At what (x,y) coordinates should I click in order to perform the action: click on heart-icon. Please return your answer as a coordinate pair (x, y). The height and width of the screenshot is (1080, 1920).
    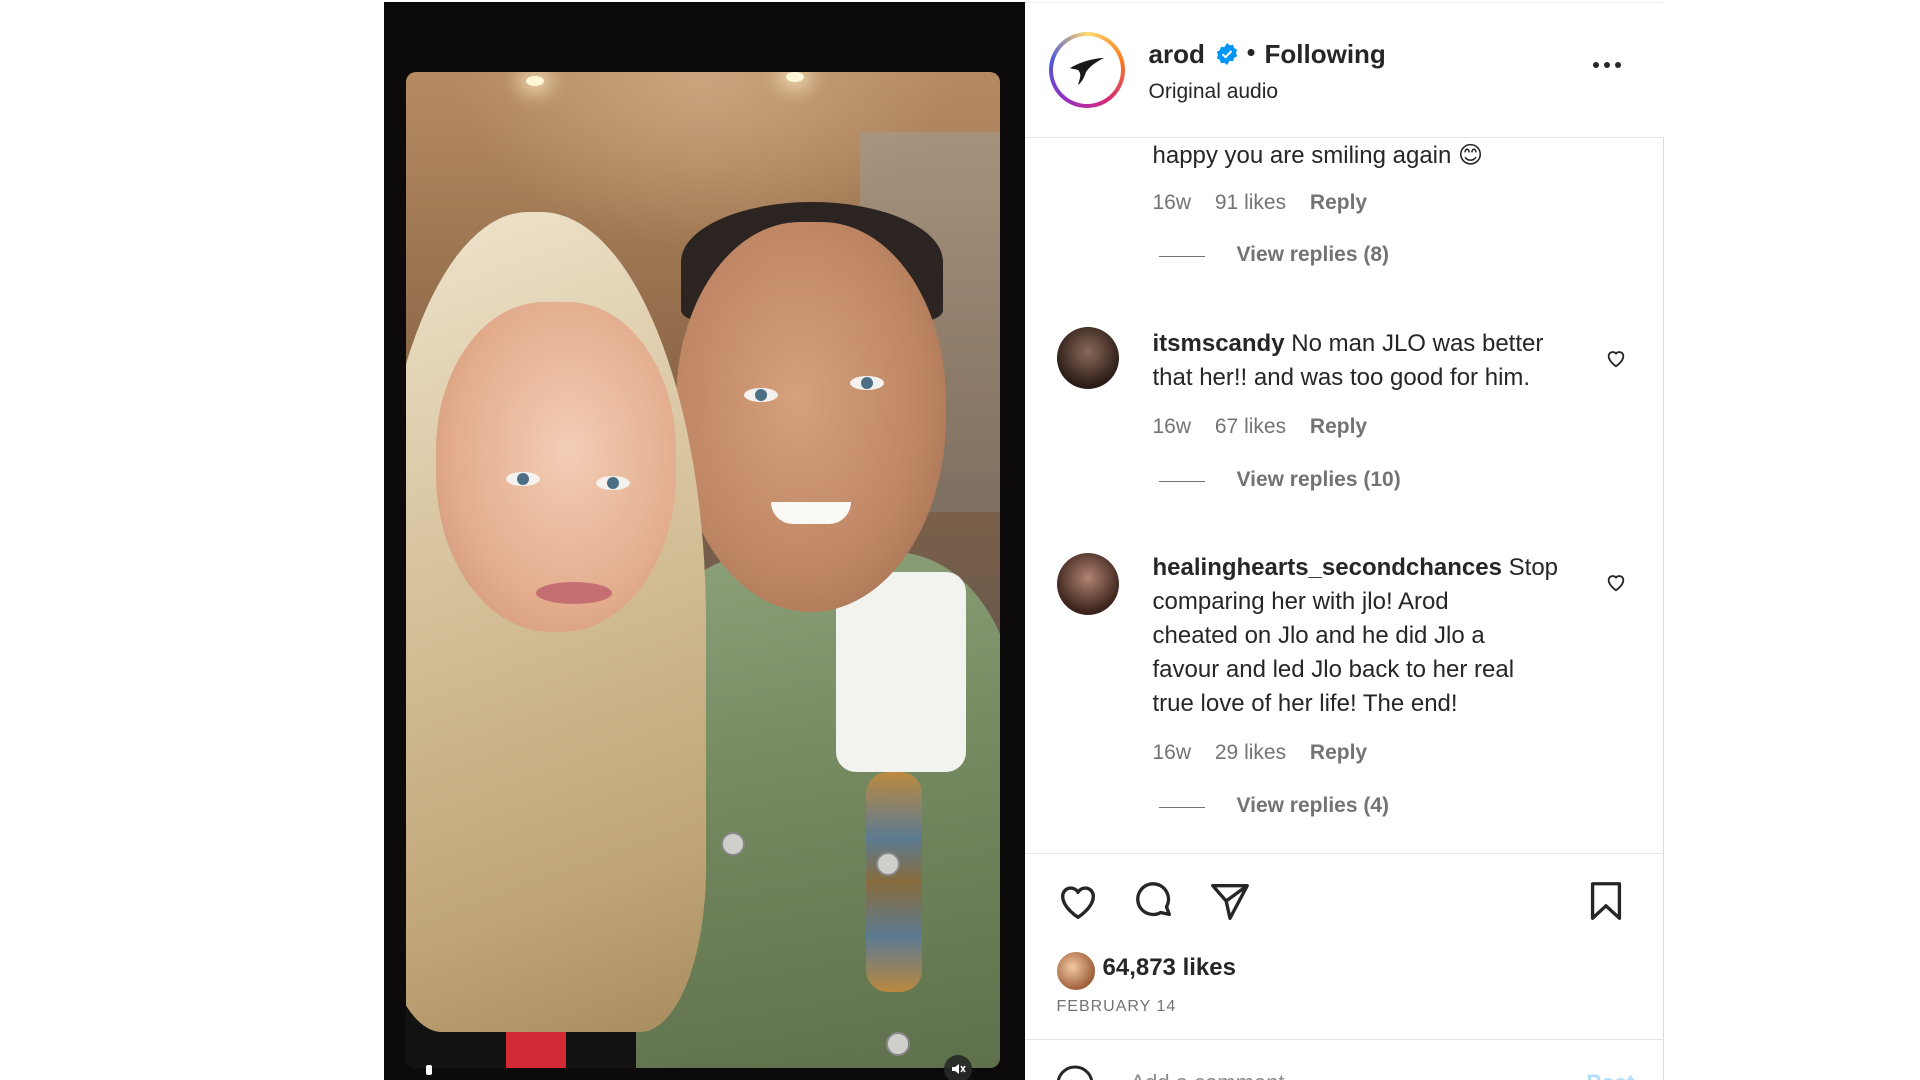
    Looking at the image, I should click on (1078, 901).